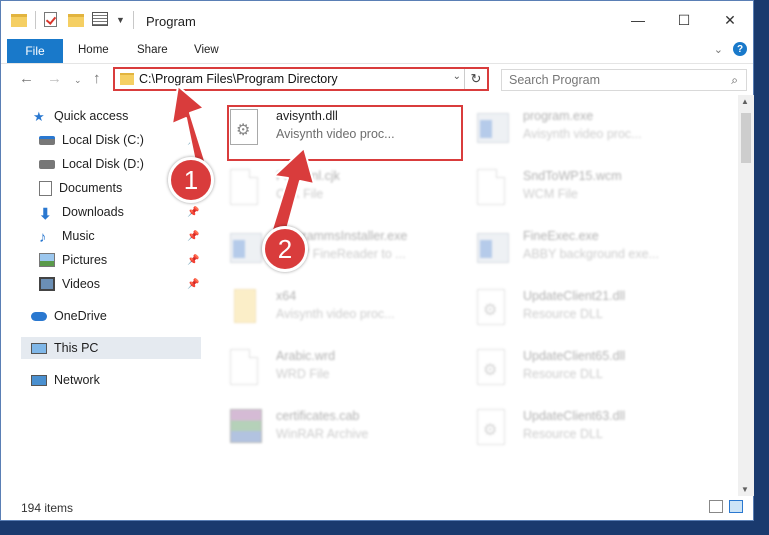 This screenshot has width=769, height=535. Describe the element at coordinates (191, 180) in the screenshot. I see `step-1-badge: 1` at that location.